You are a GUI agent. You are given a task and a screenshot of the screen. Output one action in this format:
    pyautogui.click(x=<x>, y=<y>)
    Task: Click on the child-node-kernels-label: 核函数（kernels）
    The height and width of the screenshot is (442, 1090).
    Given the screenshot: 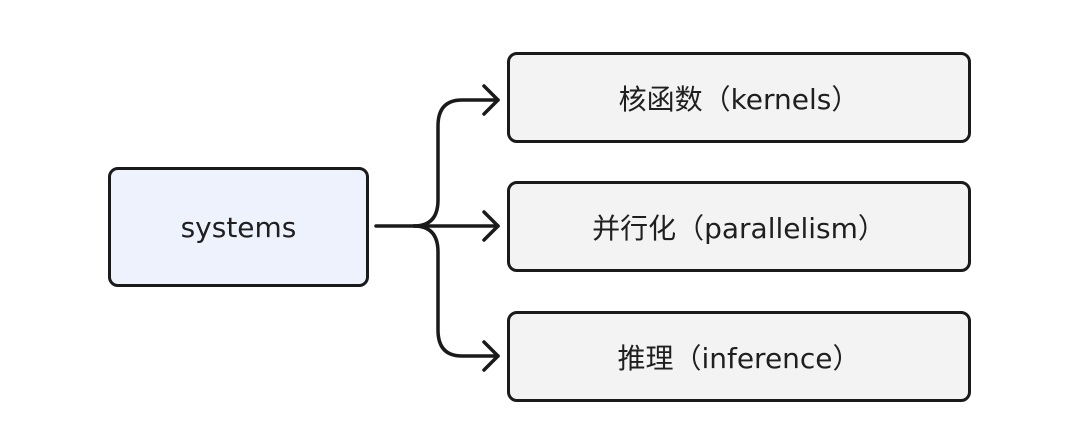 What is the action you would take?
    pyautogui.click(x=739, y=99)
    